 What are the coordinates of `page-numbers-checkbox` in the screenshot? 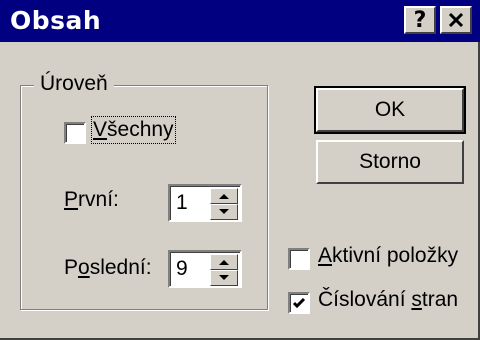 It's located at (299, 303).